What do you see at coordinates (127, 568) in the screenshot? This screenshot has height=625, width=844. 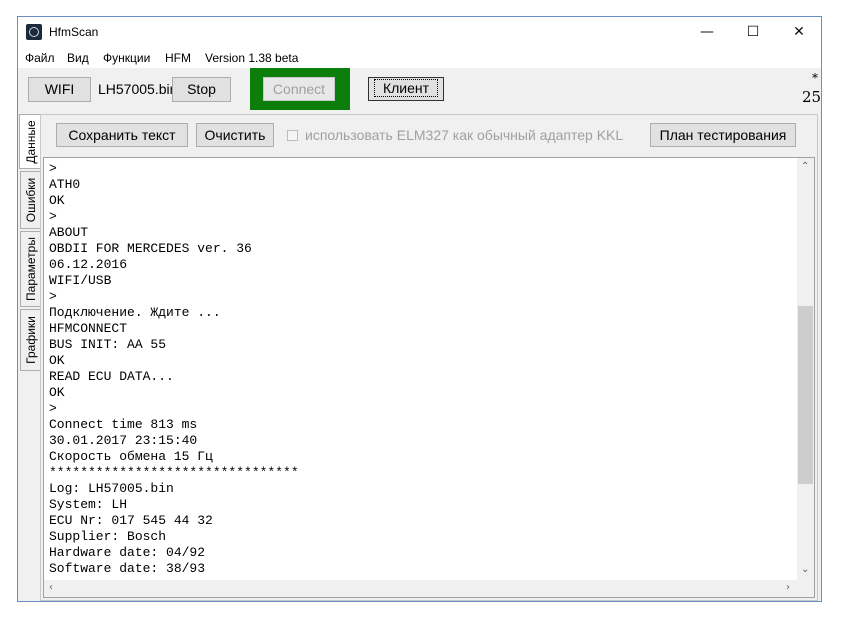 I see `log-line: Software date: 38/93` at bounding box center [127, 568].